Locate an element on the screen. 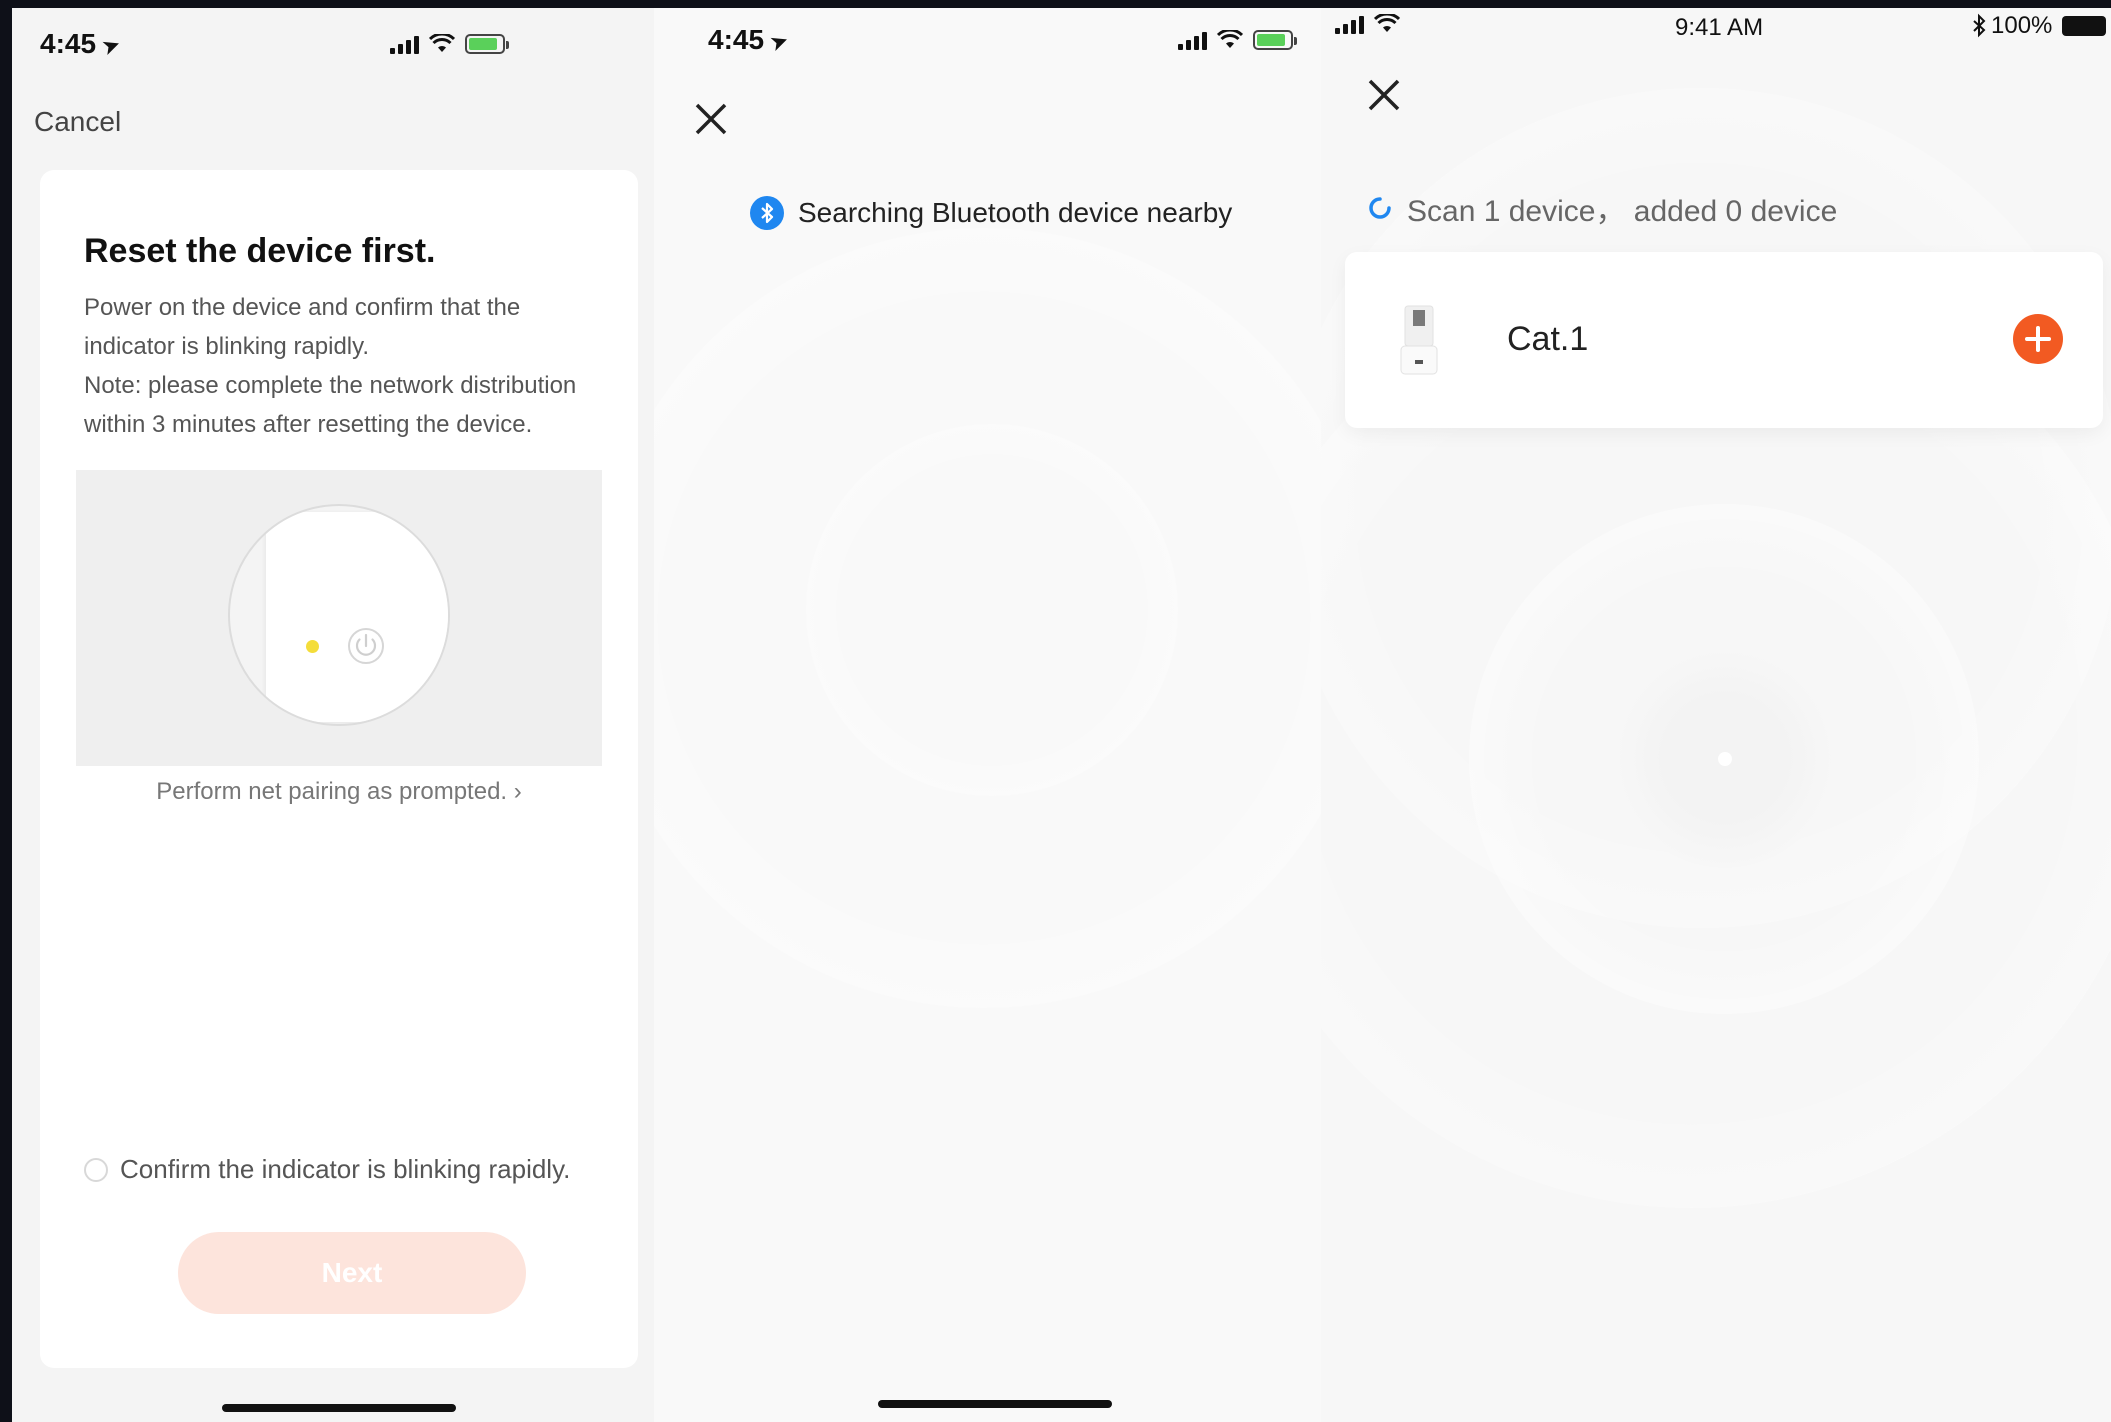 This screenshot has width=2111, height=1422. power-button-icon is located at coordinates (366, 646).